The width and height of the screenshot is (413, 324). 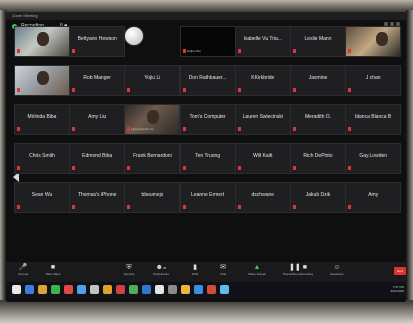 I want to click on participant-label: Tedjun Wu, so click(x=193, y=51).